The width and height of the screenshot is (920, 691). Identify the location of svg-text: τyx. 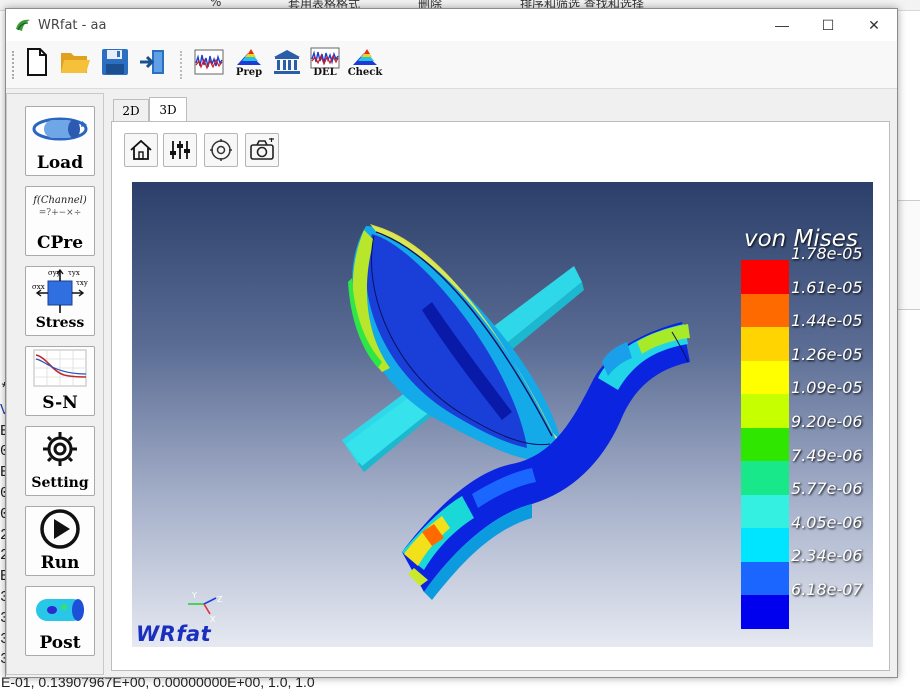
(74, 273).